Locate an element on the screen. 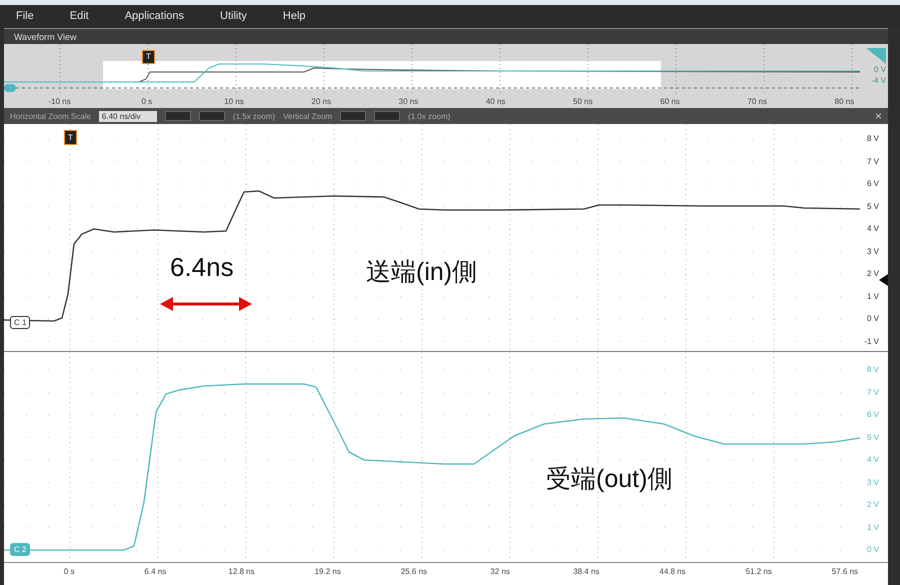  axis-label: -1 V is located at coordinates (871, 342).